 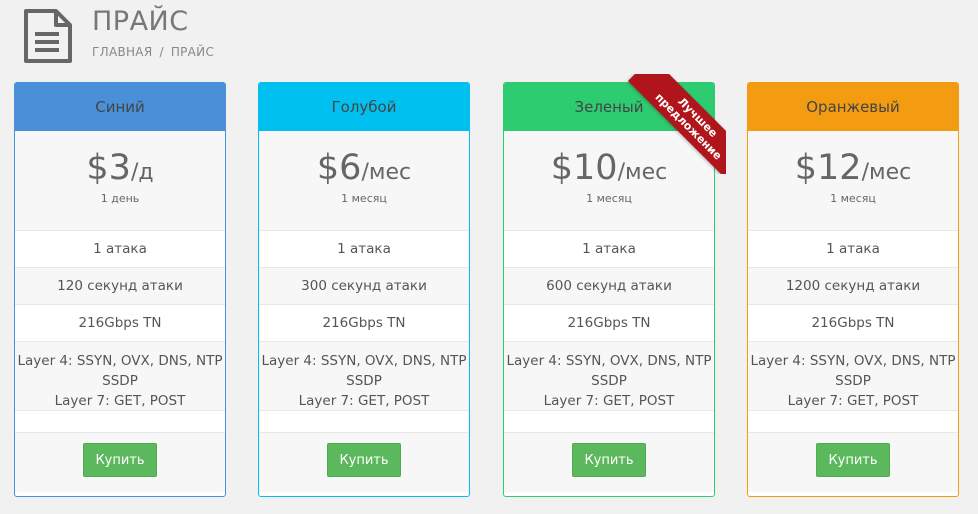 I want to click on breadcrumb: ГЛАВНАЯ / ПРАЙС, so click(x=153, y=52).